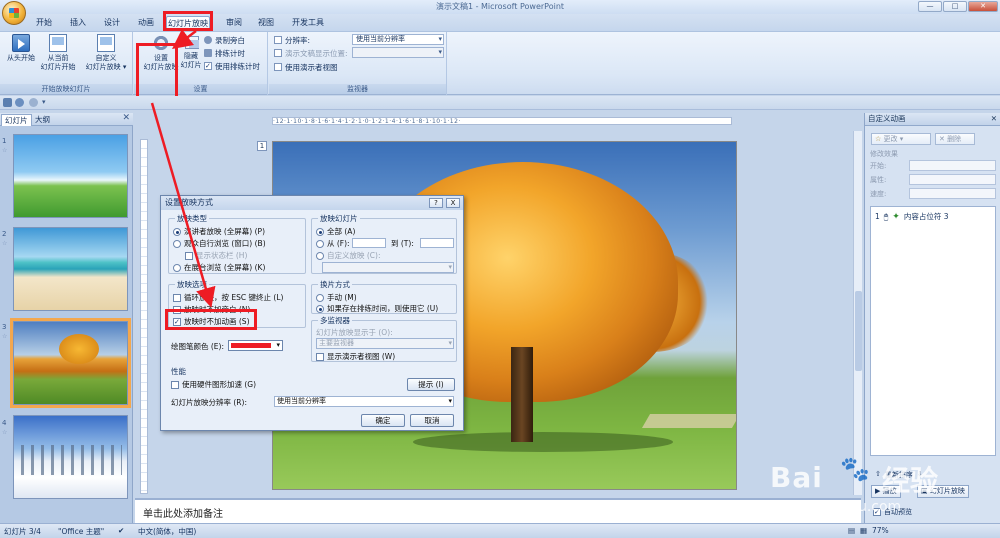 The width and height of the screenshot is (1000, 538). Describe the element at coordinates (146, 23) in the screenshot. I see `tab-animation: 动画` at that location.